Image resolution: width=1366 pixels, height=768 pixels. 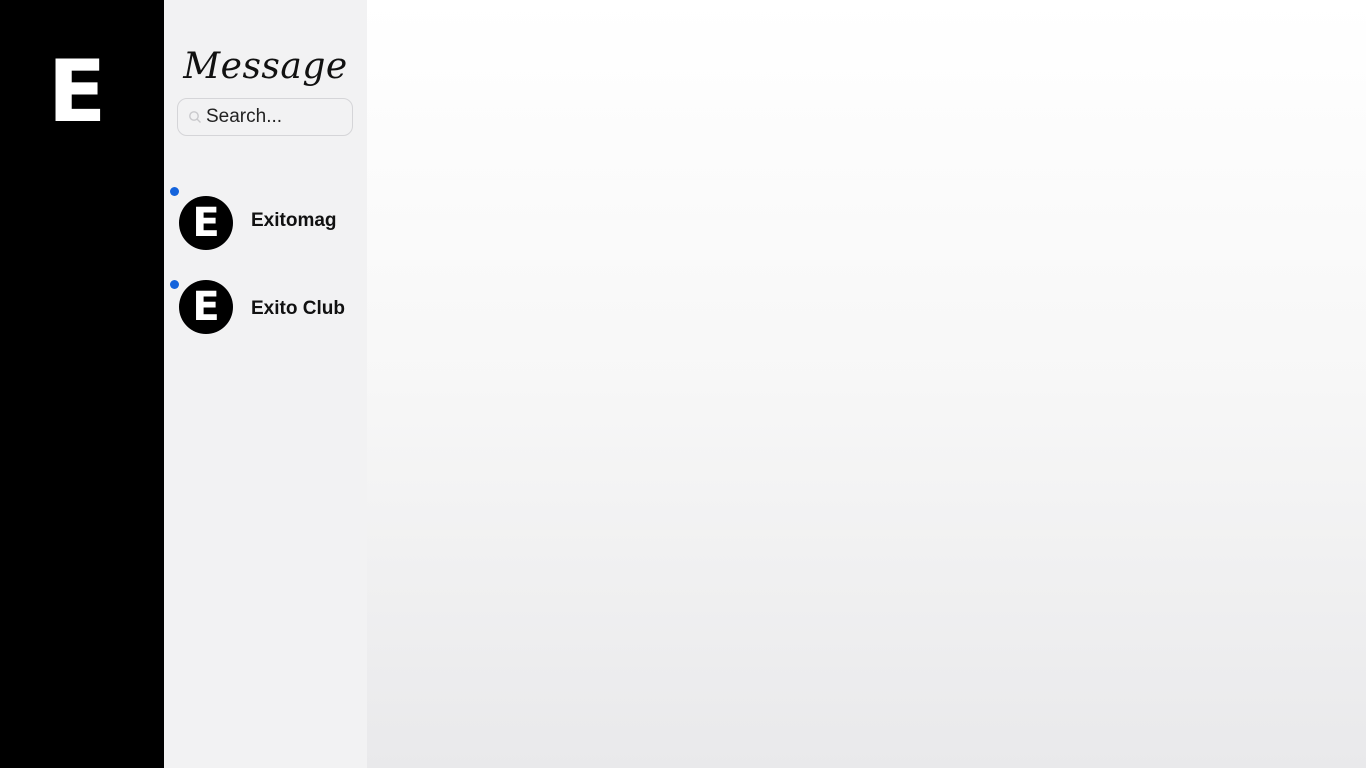 What do you see at coordinates (195, 117) in the screenshot?
I see `search-icon` at bounding box center [195, 117].